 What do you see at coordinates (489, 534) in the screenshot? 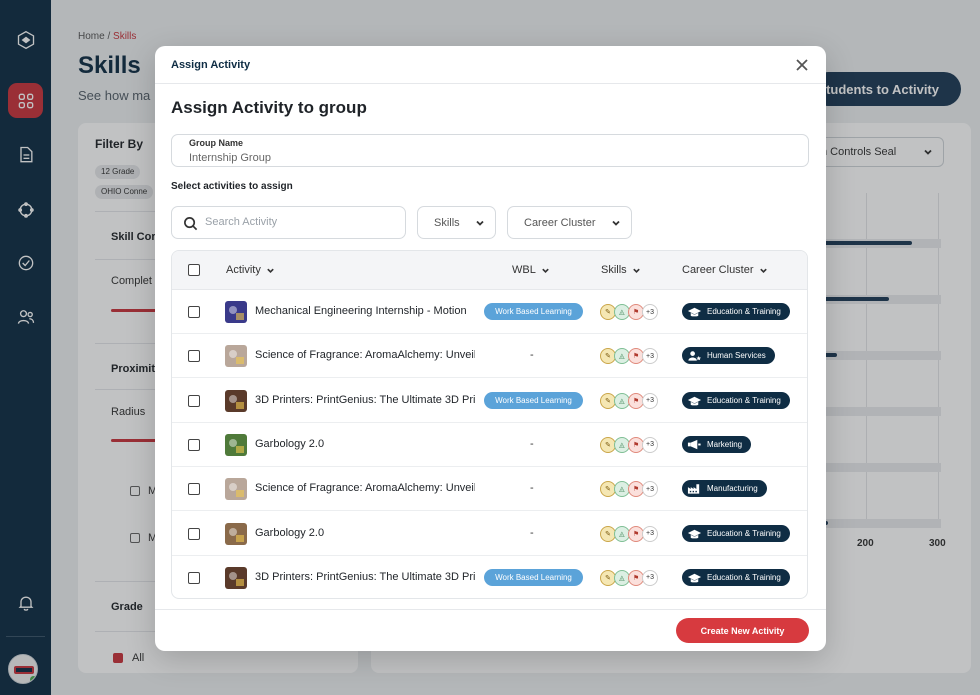
I see `table-row: Garbology 2.0 - ✎ ◬ ⚑ +3 Education & Training` at bounding box center [489, 534].